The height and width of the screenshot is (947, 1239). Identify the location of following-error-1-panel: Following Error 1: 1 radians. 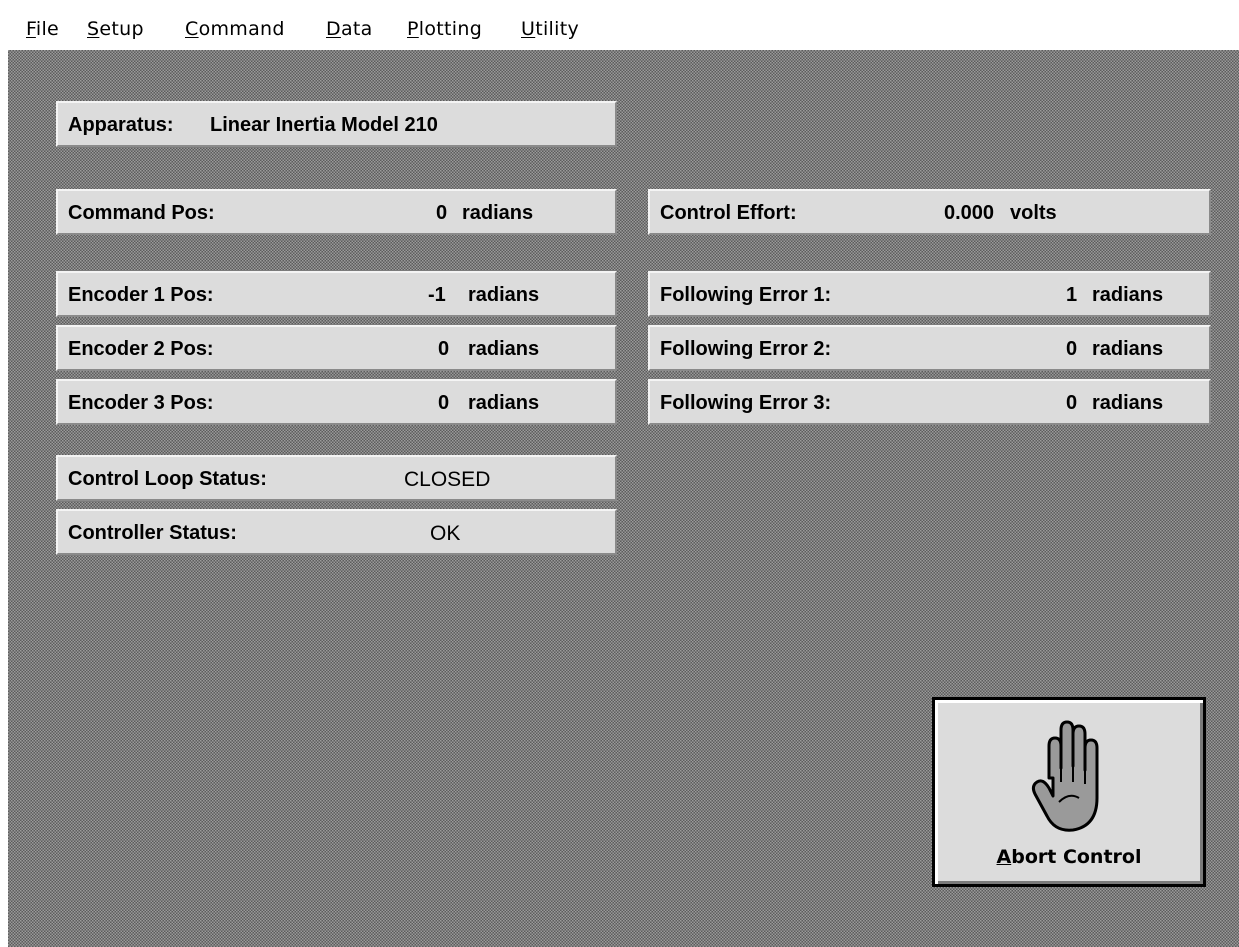
(929, 294).